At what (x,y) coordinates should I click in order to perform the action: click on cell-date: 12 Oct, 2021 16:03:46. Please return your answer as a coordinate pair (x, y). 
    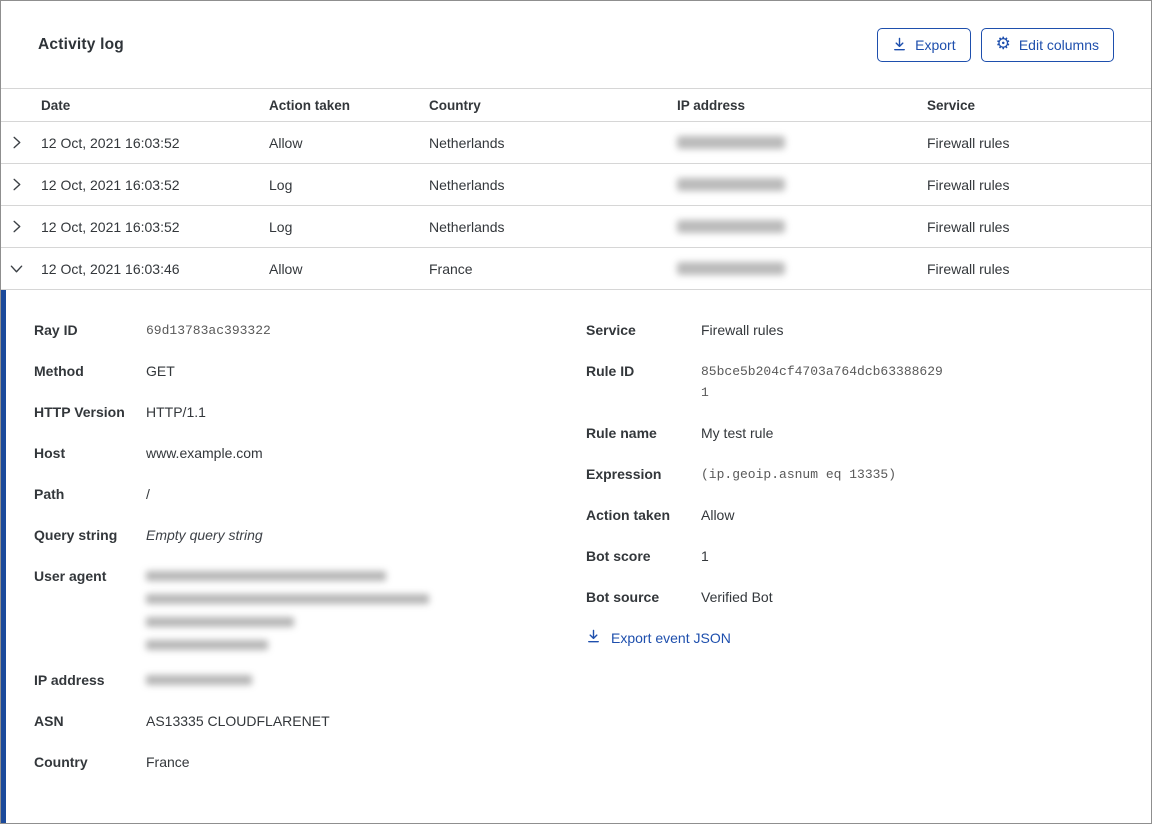
    Looking at the image, I should click on (110, 268).